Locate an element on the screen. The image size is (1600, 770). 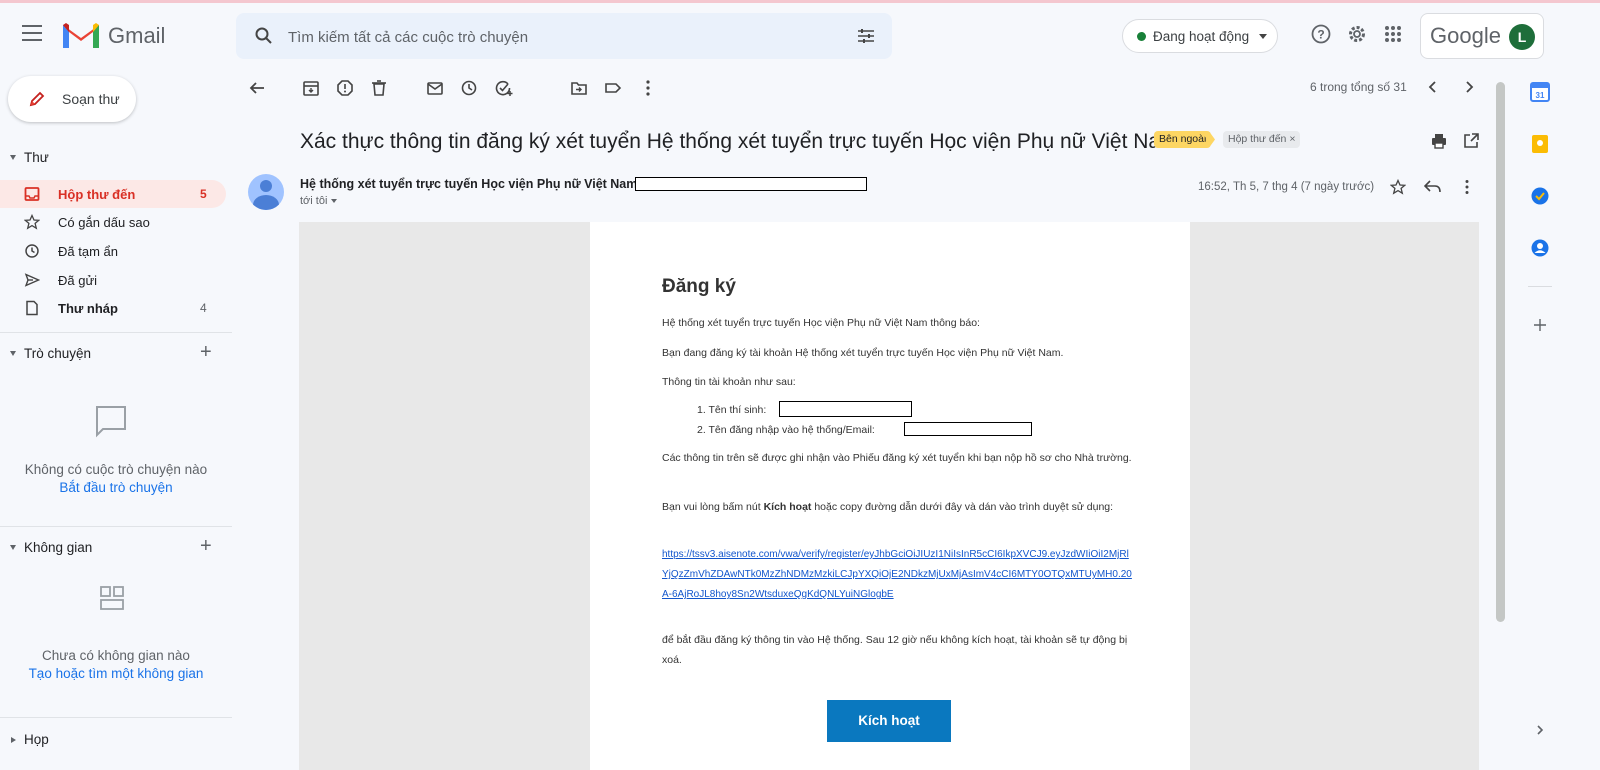
gmail-logo-icon is located at coordinates (81, 35).